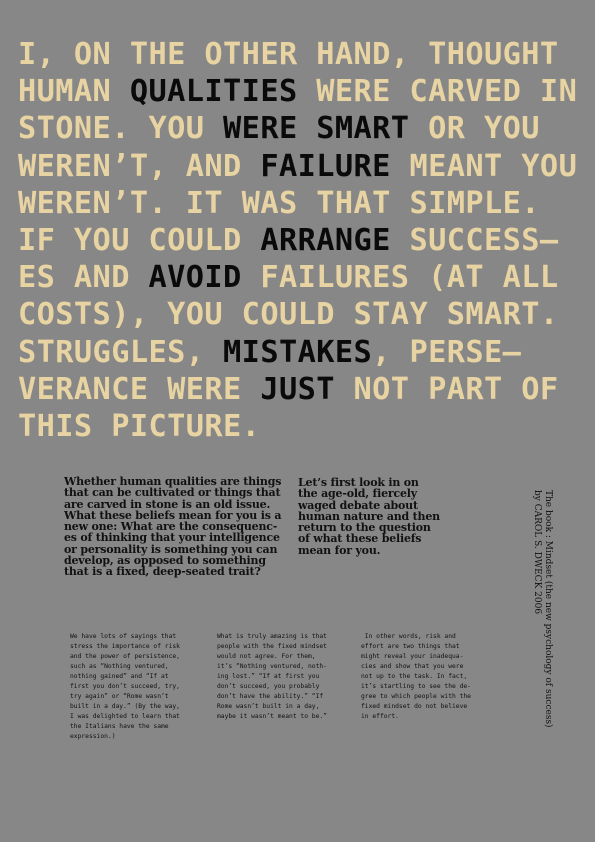  Describe the element at coordinates (213, 92) in the screenshot. I see `headline-emphasis: QUALITIES` at that location.